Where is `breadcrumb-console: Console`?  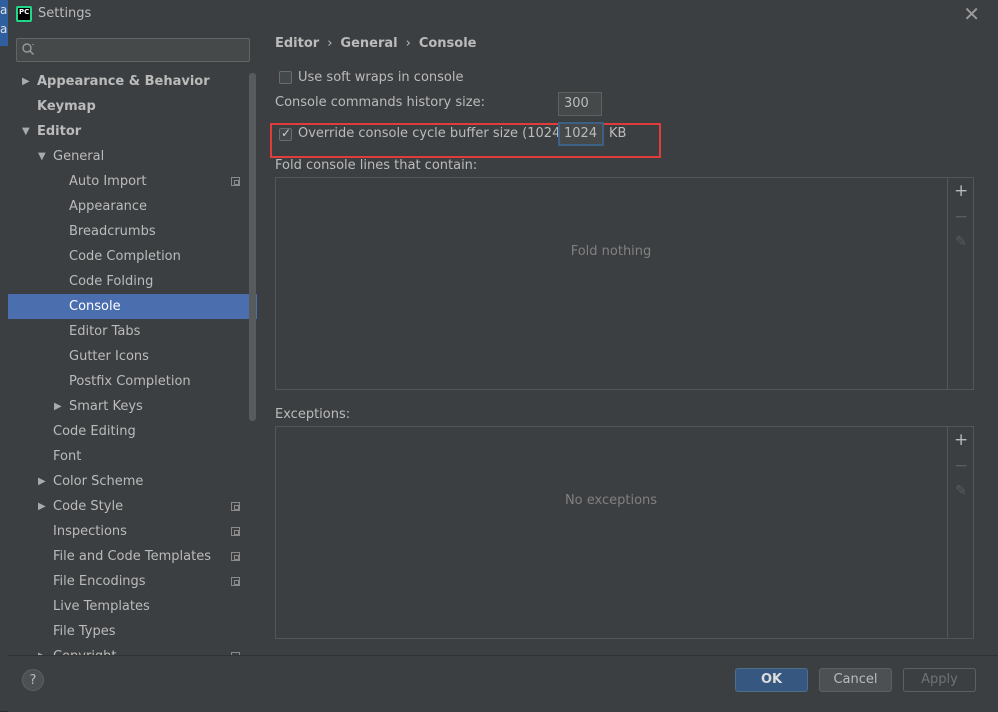 breadcrumb-console: Console is located at coordinates (447, 43).